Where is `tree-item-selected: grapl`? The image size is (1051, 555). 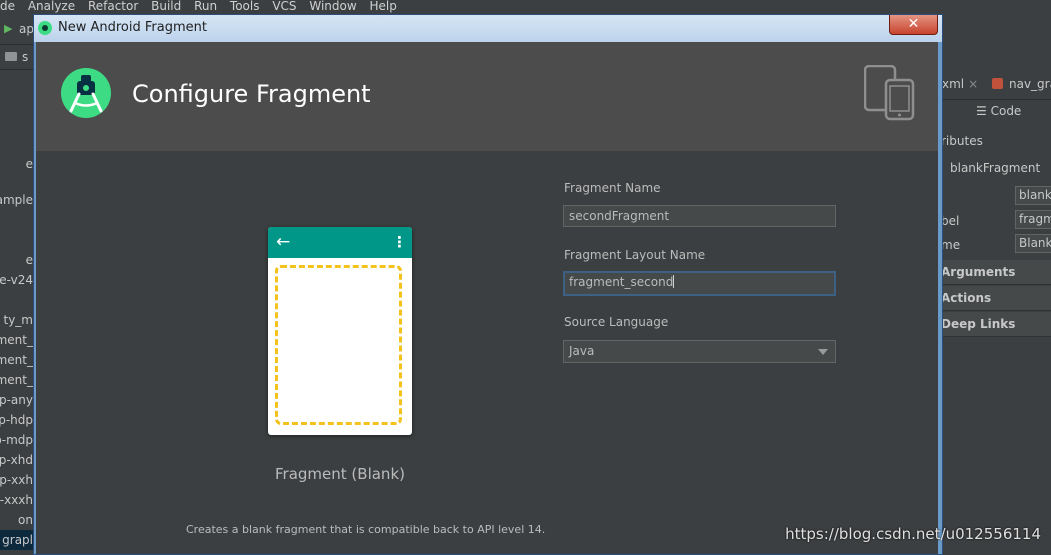 tree-item-selected: grapl is located at coordinates (17, 540).